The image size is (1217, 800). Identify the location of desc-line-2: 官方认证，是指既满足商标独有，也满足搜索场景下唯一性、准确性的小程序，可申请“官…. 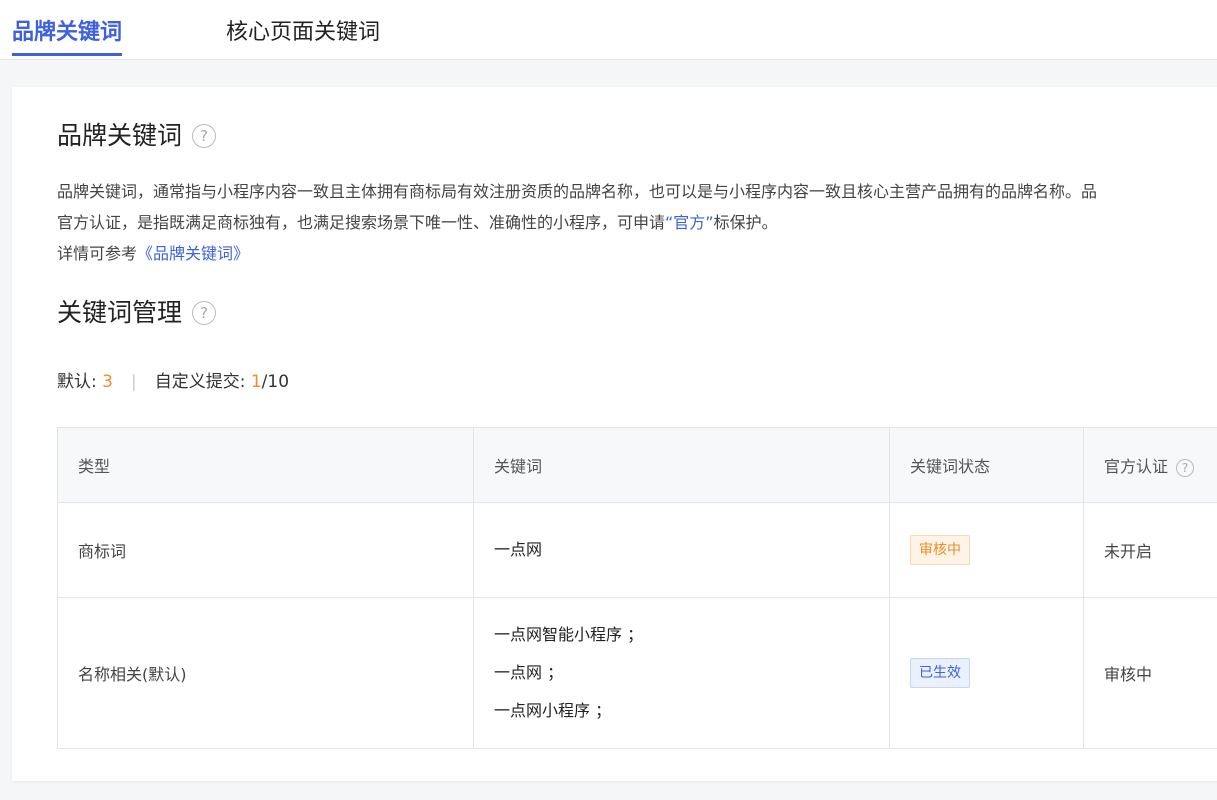
(637, 222).